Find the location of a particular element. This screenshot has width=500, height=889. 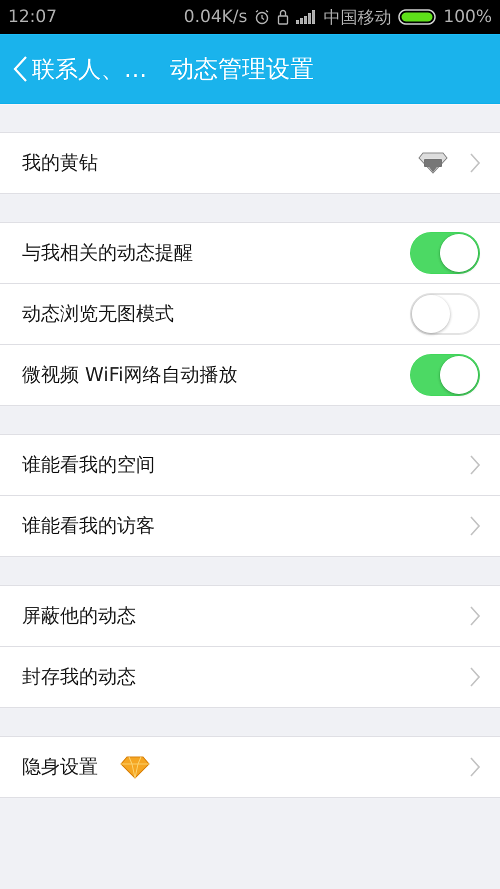

clock-time: 12:07 is located at coordinates (32, 17).